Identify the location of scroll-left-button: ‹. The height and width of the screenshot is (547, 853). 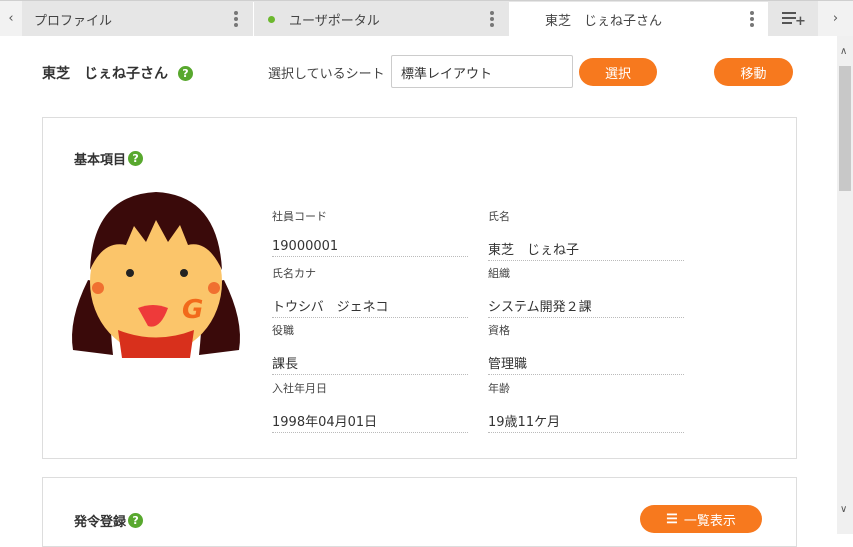
(11, 18).